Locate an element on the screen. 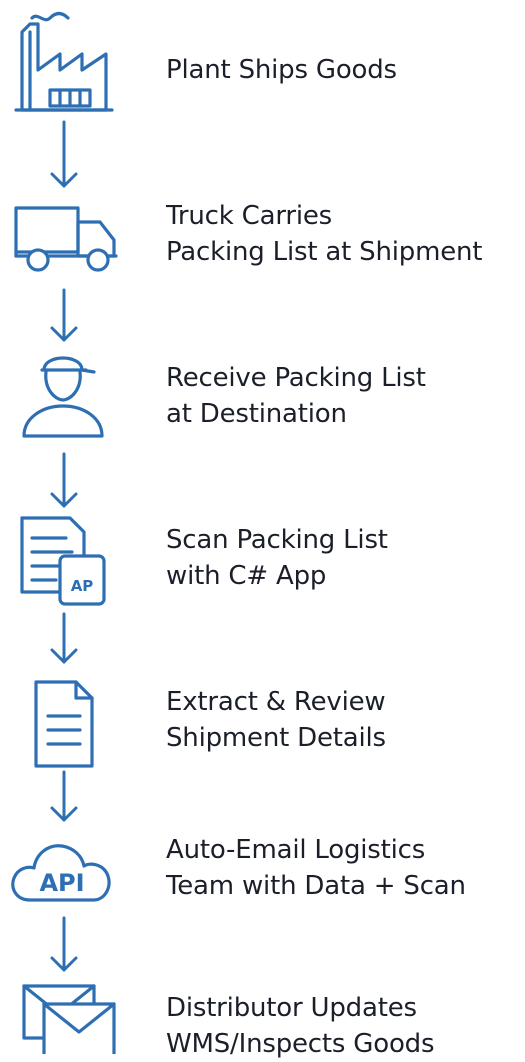  step-label: Distributor Updates WMS/Inspects Goods is located at coordinates (300, 1026).